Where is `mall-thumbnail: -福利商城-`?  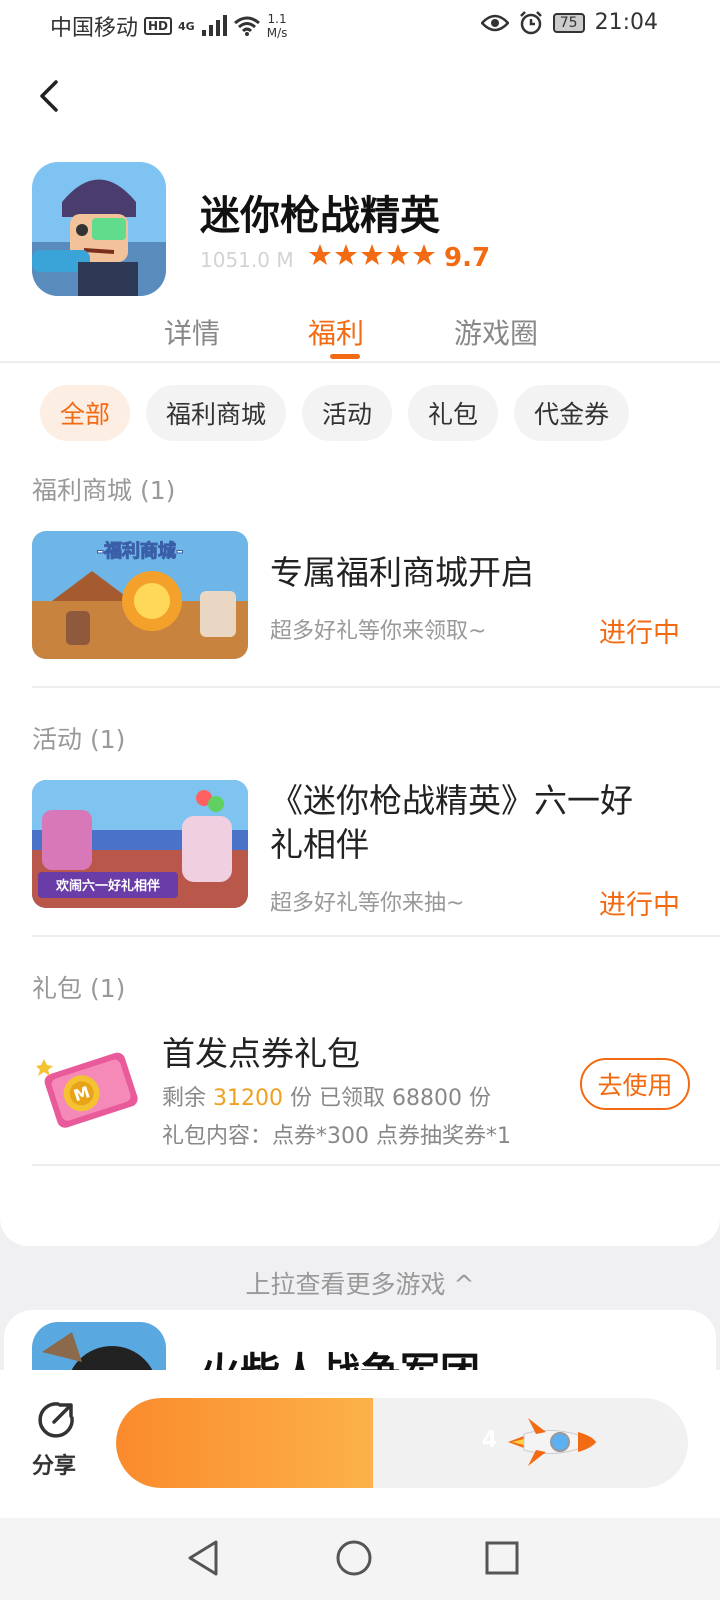 mall-thumbnail: -福利商城- is located at coordinates (140, 595).